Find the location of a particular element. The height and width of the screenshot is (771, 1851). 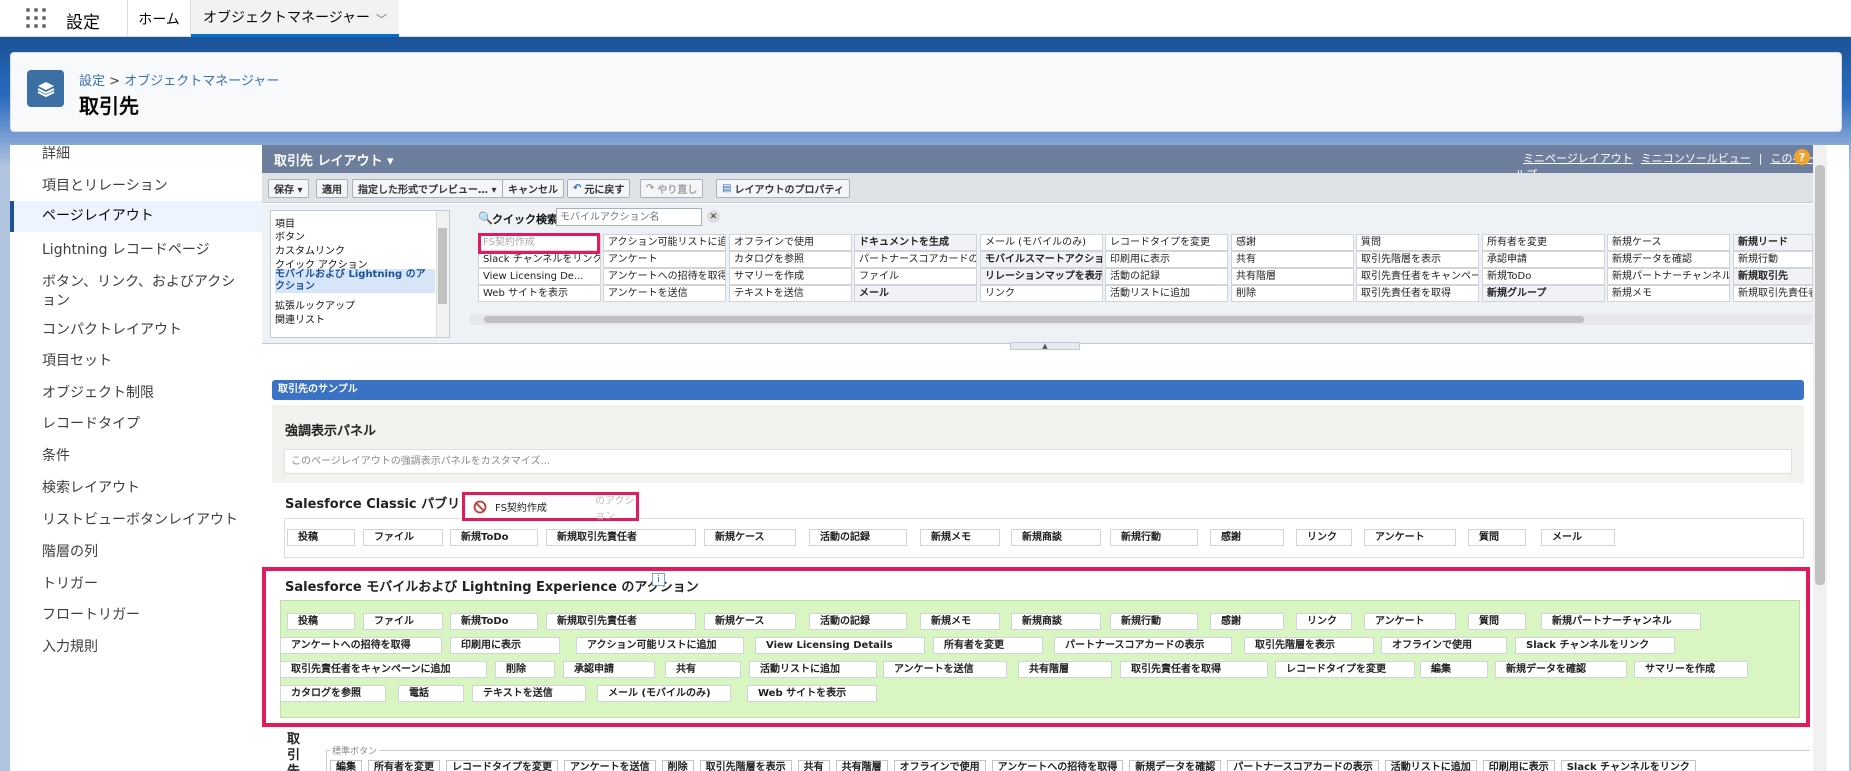

standard-button-item: 活動リストに追加 is located at coordinates (1430, 765).